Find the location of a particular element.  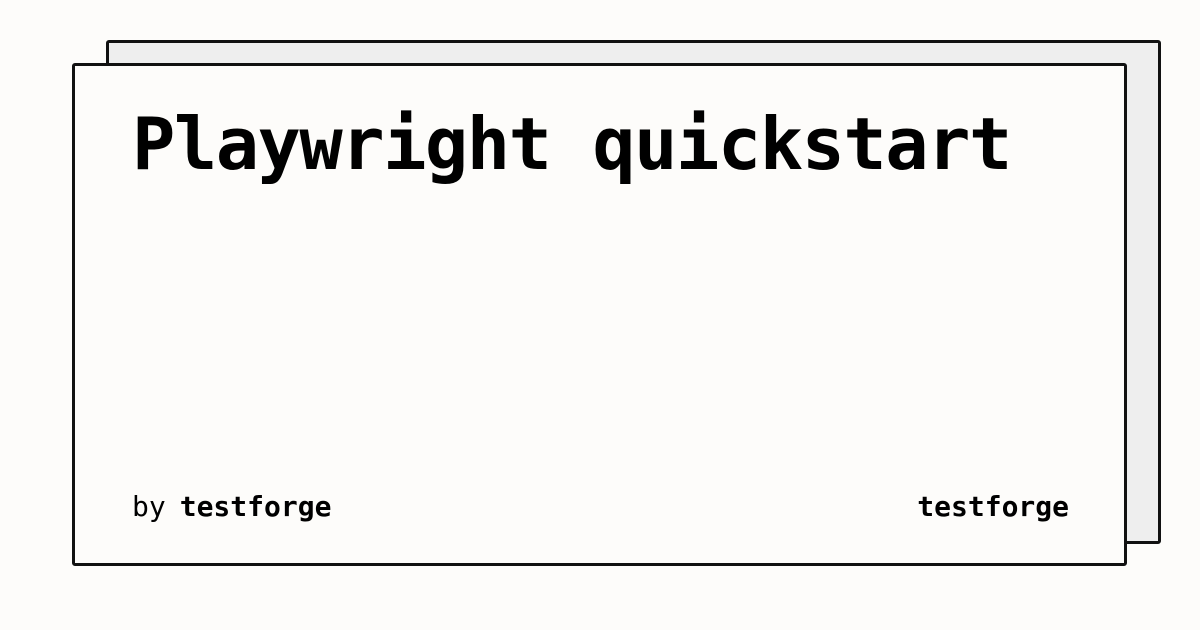

byline: by testforge is located at coordinates (231, 507).